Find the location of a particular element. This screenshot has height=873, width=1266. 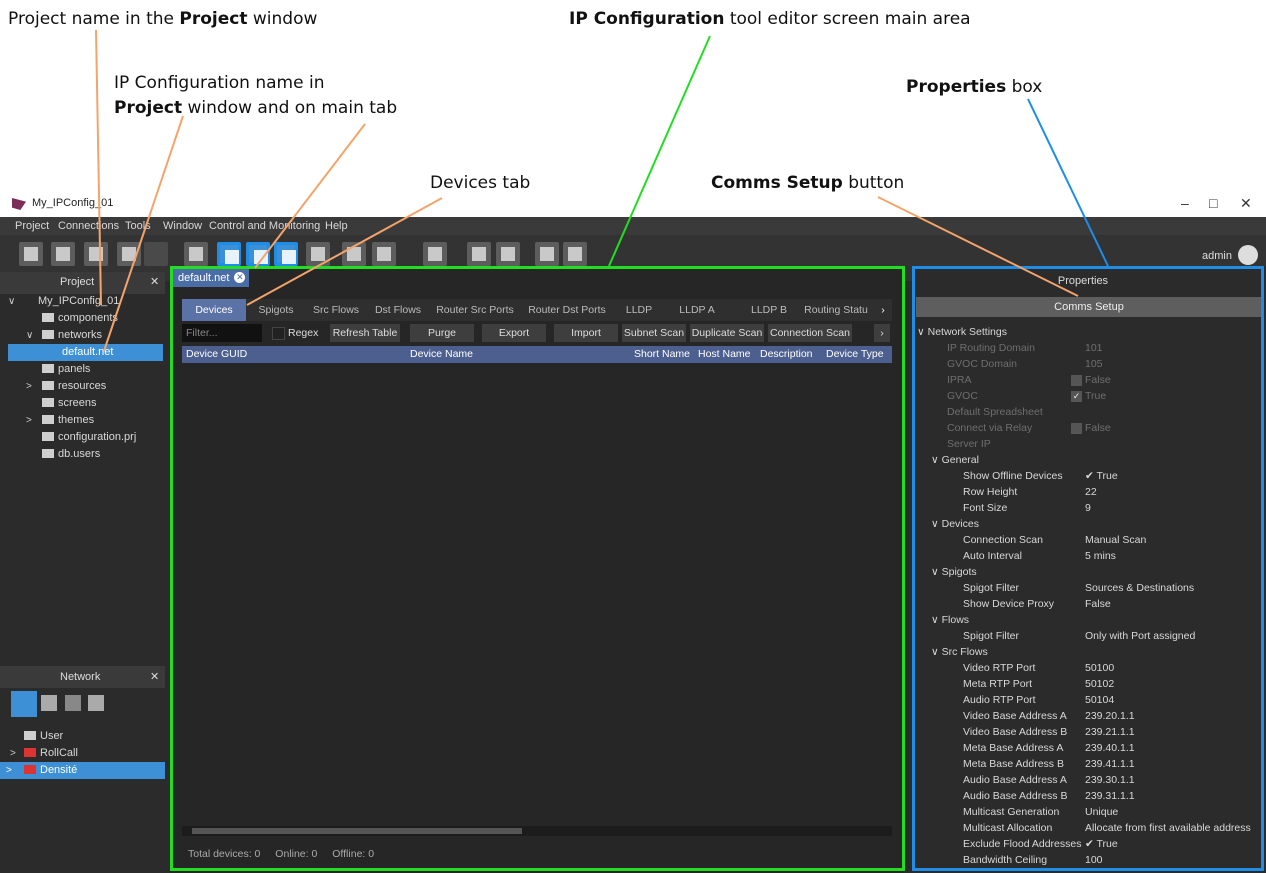

split-view-icon is located at coordinates (96, 703).